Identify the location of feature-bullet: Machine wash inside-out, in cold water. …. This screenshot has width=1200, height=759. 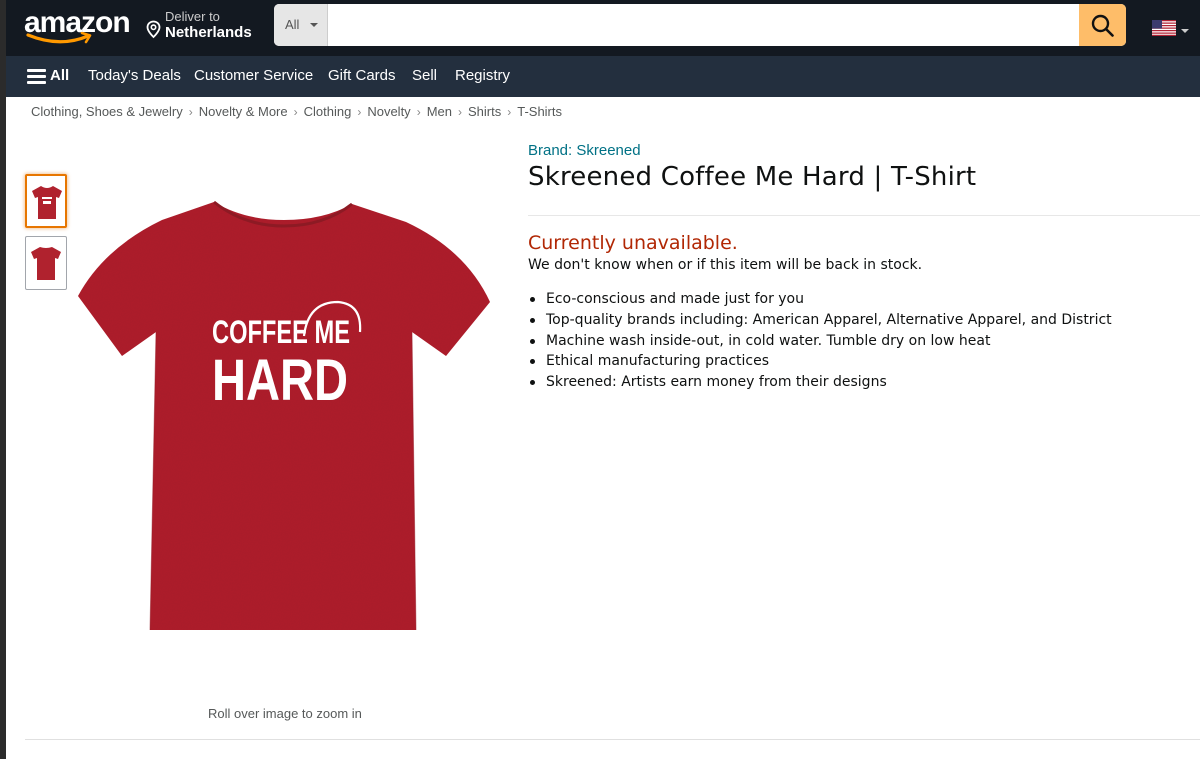
(820, 342).